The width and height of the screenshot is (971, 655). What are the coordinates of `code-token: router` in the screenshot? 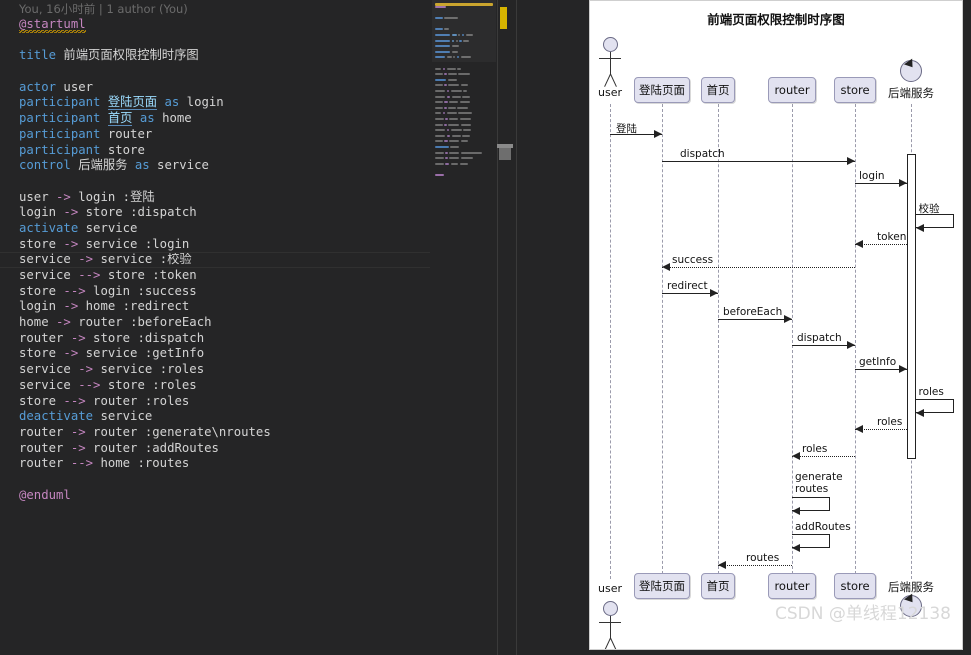 It's located at (45, 463).